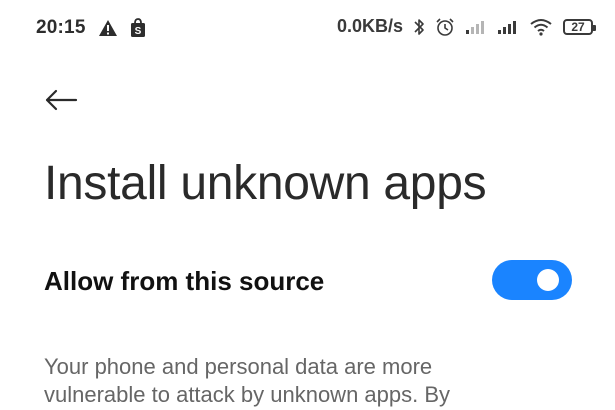  Describe the element at coordinates (532, 280) in the screenshot. I see `allow-from-source-toggle` at that location.